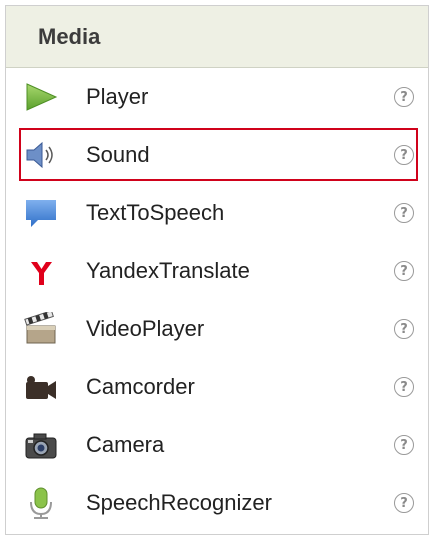 Image resolution: width=434 pixels, height=535 pixels. I want to click on list-item-yandextranslate: YandexTranslate ?, so click(217, 271).